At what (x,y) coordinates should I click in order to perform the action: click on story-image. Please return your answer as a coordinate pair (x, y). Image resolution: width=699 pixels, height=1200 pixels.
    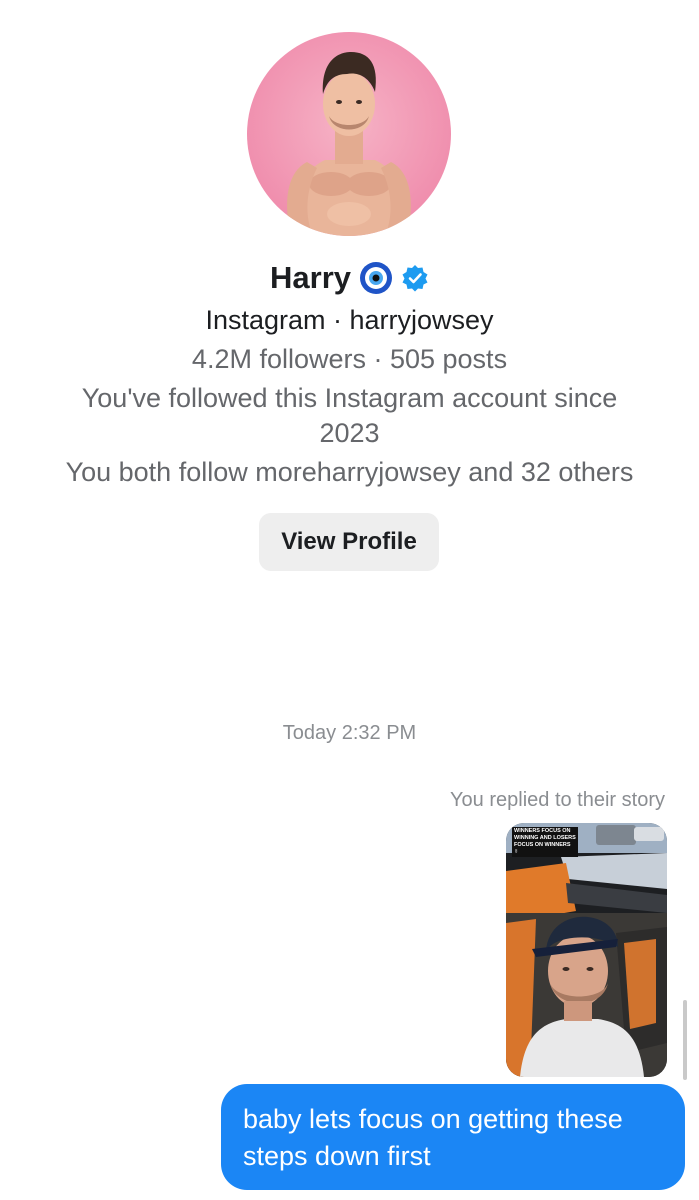
    Looking at the image, I should click on (586, 950).